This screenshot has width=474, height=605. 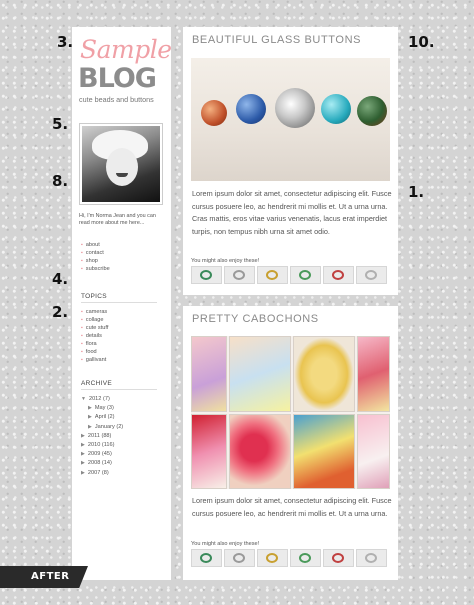 What do you see at coordinates (119, 298) in the screenshot?
I see `topics-heading: TOPICS` at bounding box center [119, 298].